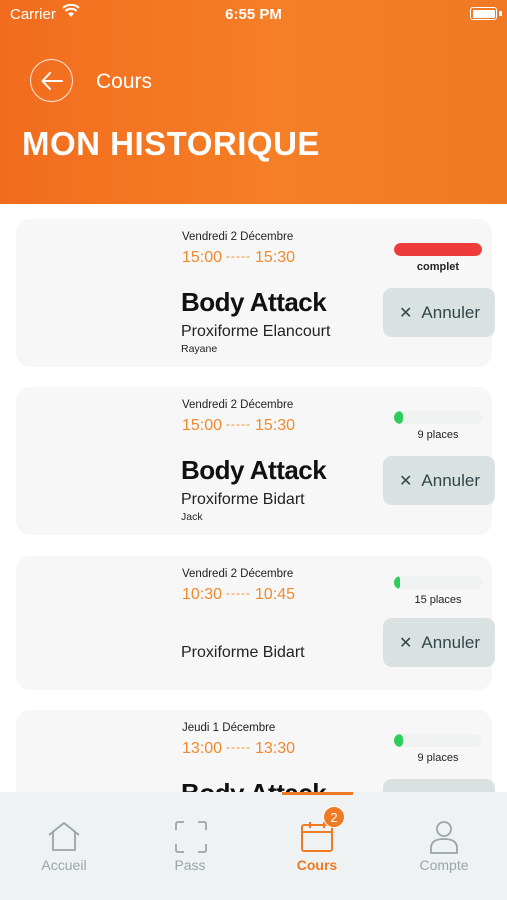 The height and width of the screenshot is (900, 507). What do you see at coordinates (438, 600) in the screenshot?
I see `capacity-label: 15 places` at bounding box center [438, 600].